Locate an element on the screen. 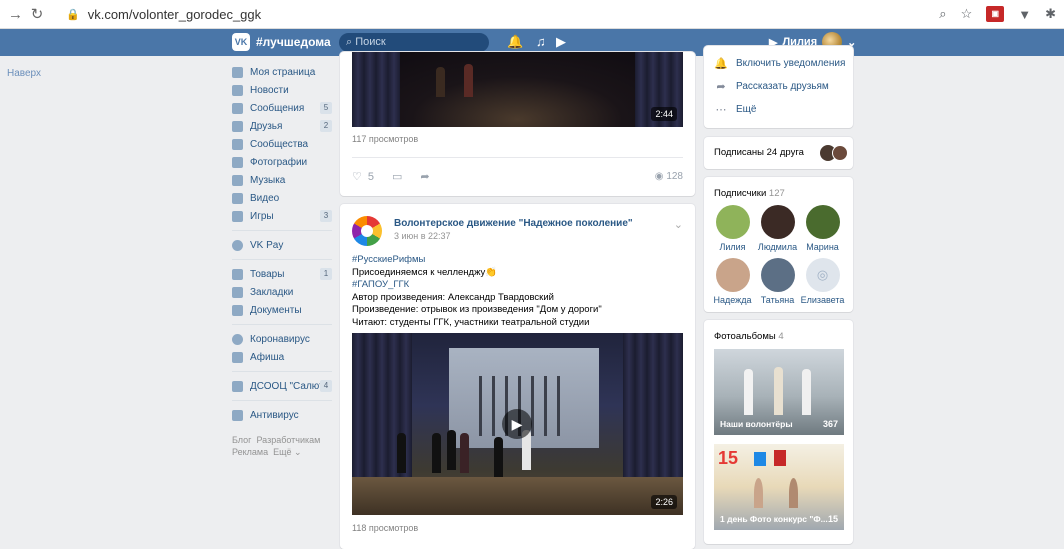 The height and width of the screenshot is (549, 1064). post-card: 2:44 117 просмотров ♡ 5 ▭ ➦ ◉ 128 is located at coordinates (517, 124).